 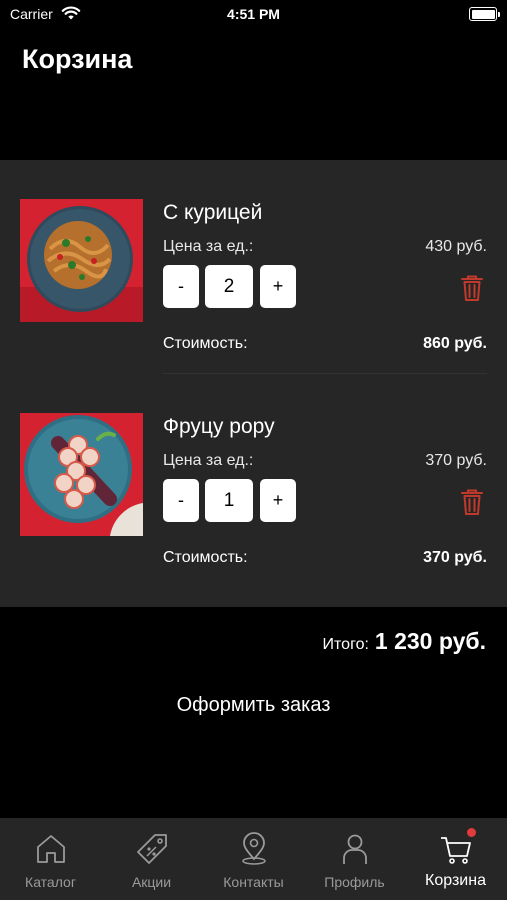 I want to click on clock: 4:51 PM, so click(x=253, y=14).